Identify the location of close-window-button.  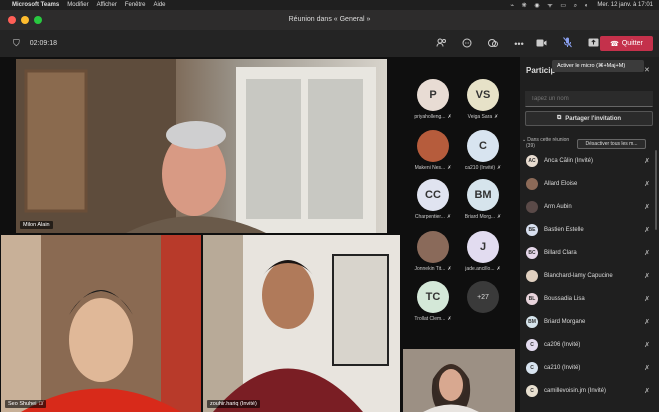
(12, 20).